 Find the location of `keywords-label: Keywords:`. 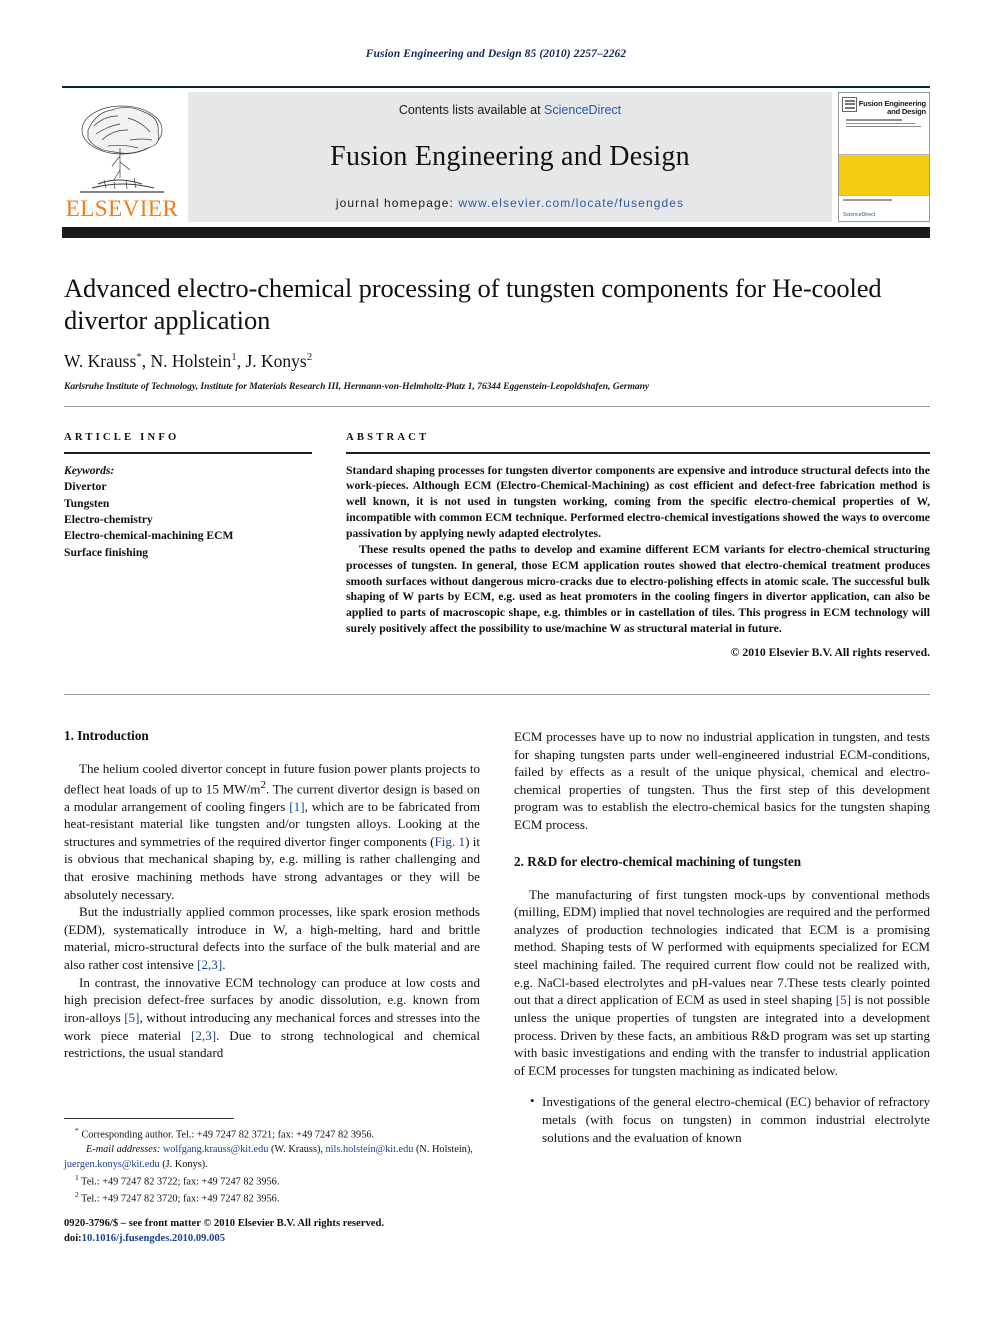

keywords-label: Keywords: is located at coordinates (89, 470).